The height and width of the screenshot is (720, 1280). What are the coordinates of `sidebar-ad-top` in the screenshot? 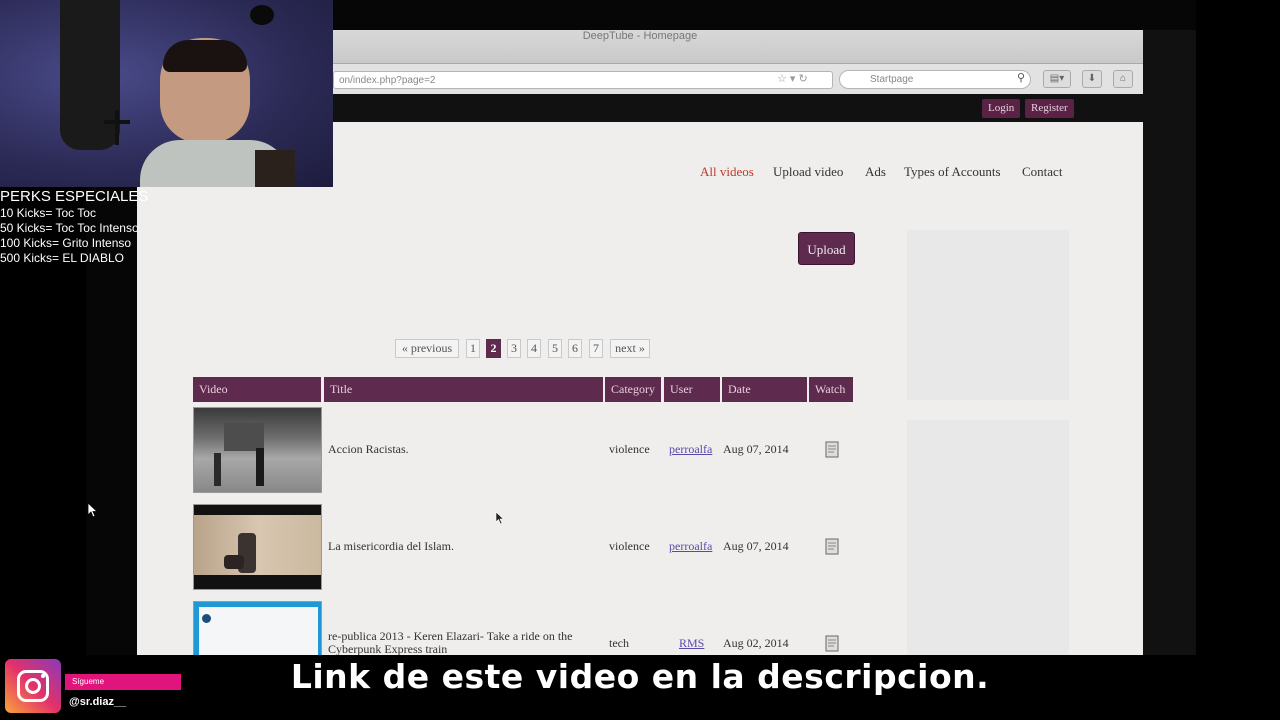 It's located at (988, 315).